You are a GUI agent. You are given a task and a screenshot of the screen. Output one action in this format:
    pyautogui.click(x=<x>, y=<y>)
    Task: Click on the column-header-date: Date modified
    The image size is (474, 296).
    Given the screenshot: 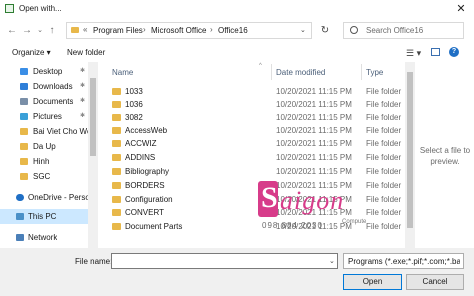 What is the action you would take?
    pyautogui.click(x=300, y=72)
    